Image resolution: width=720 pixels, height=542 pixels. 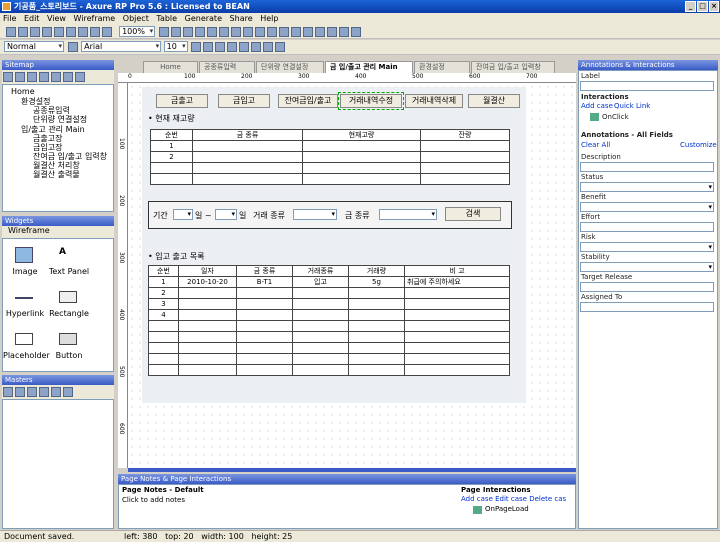 What do you see at coordinates (136, 18) in the screenshot?
I see `menu-object: Object` at bounding box center [136, 18].